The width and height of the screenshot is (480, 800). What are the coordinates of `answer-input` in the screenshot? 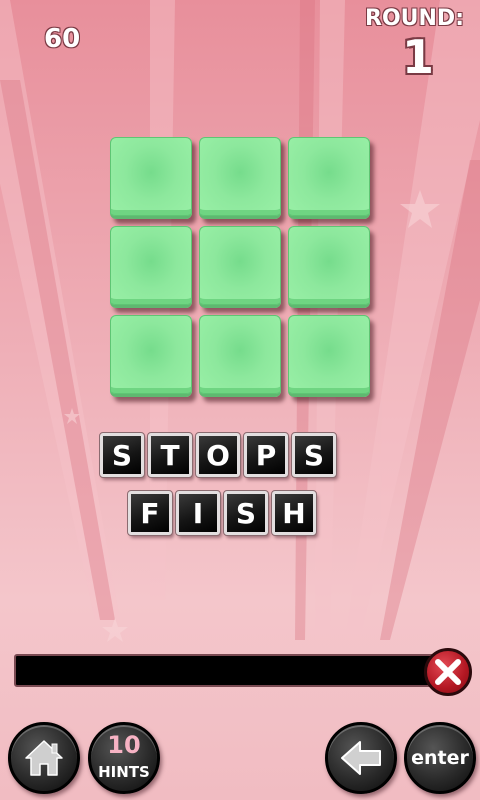 It's located at (234, 670).